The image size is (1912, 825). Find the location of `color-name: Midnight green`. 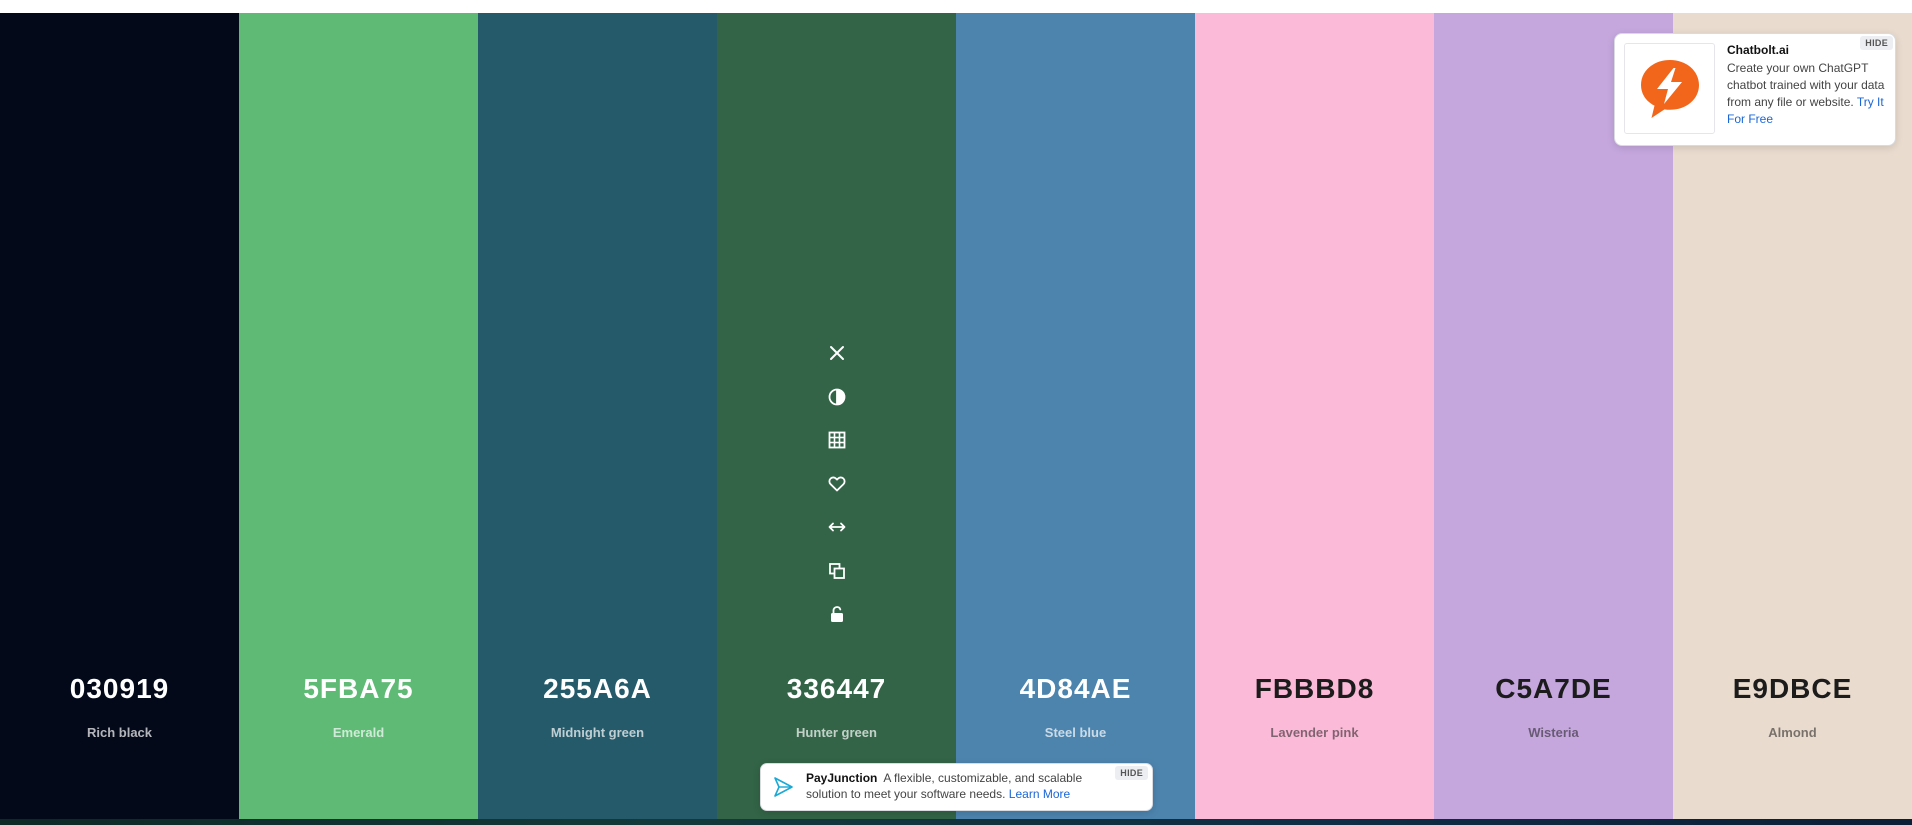

color-name: Midnight green is located at coordinates (597, 732).